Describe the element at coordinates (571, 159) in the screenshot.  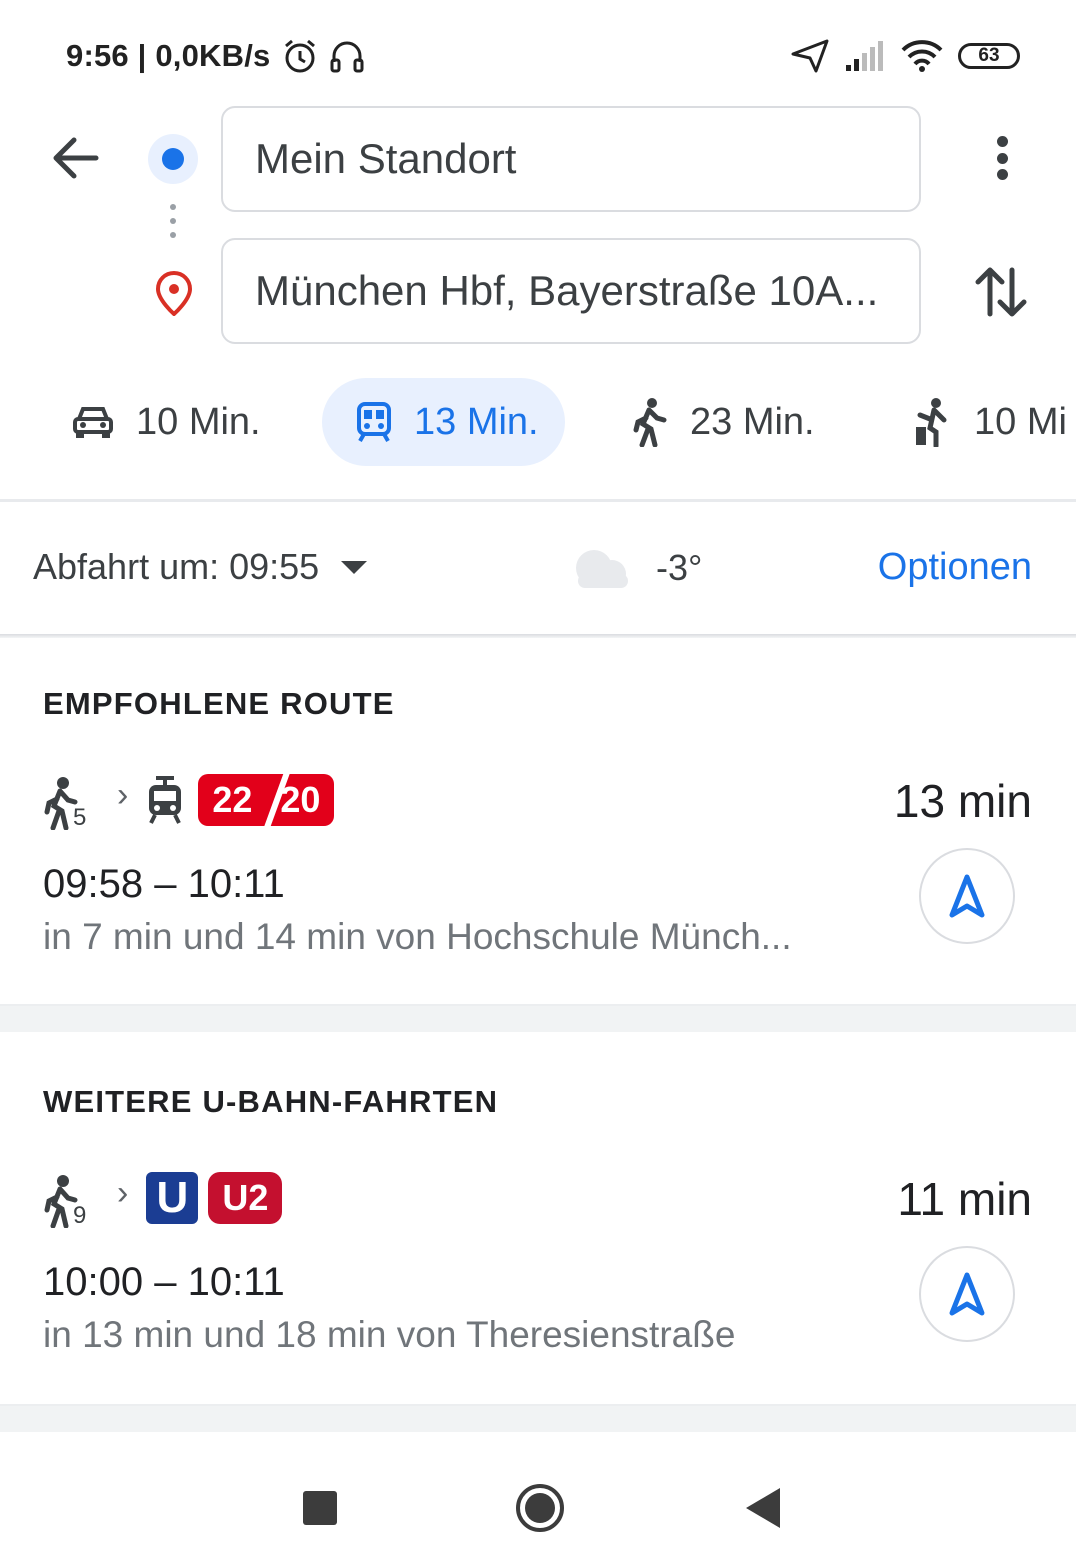
I see `origin-input: Mein Standort` at that location.